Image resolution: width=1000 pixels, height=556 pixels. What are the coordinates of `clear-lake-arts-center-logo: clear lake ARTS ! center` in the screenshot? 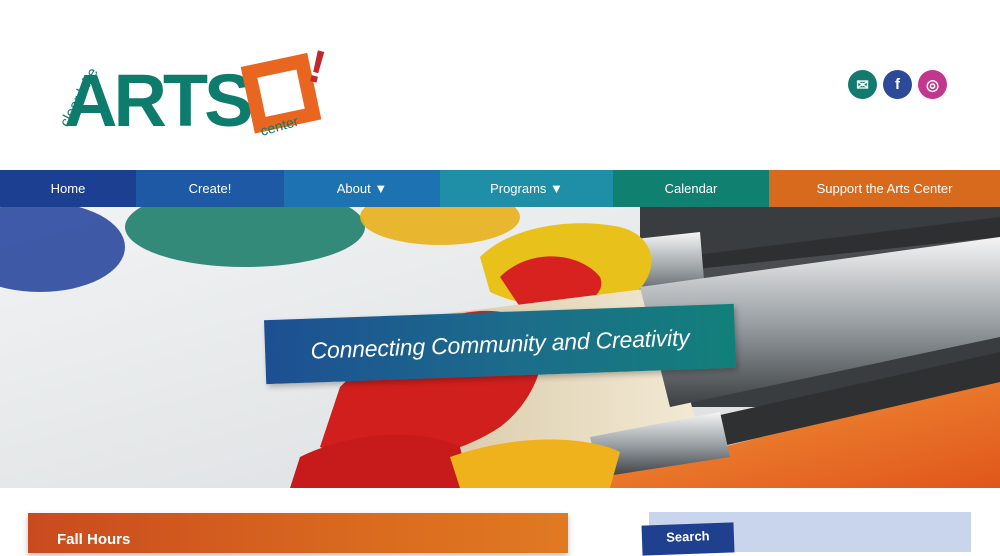 It's located at (195, 80).